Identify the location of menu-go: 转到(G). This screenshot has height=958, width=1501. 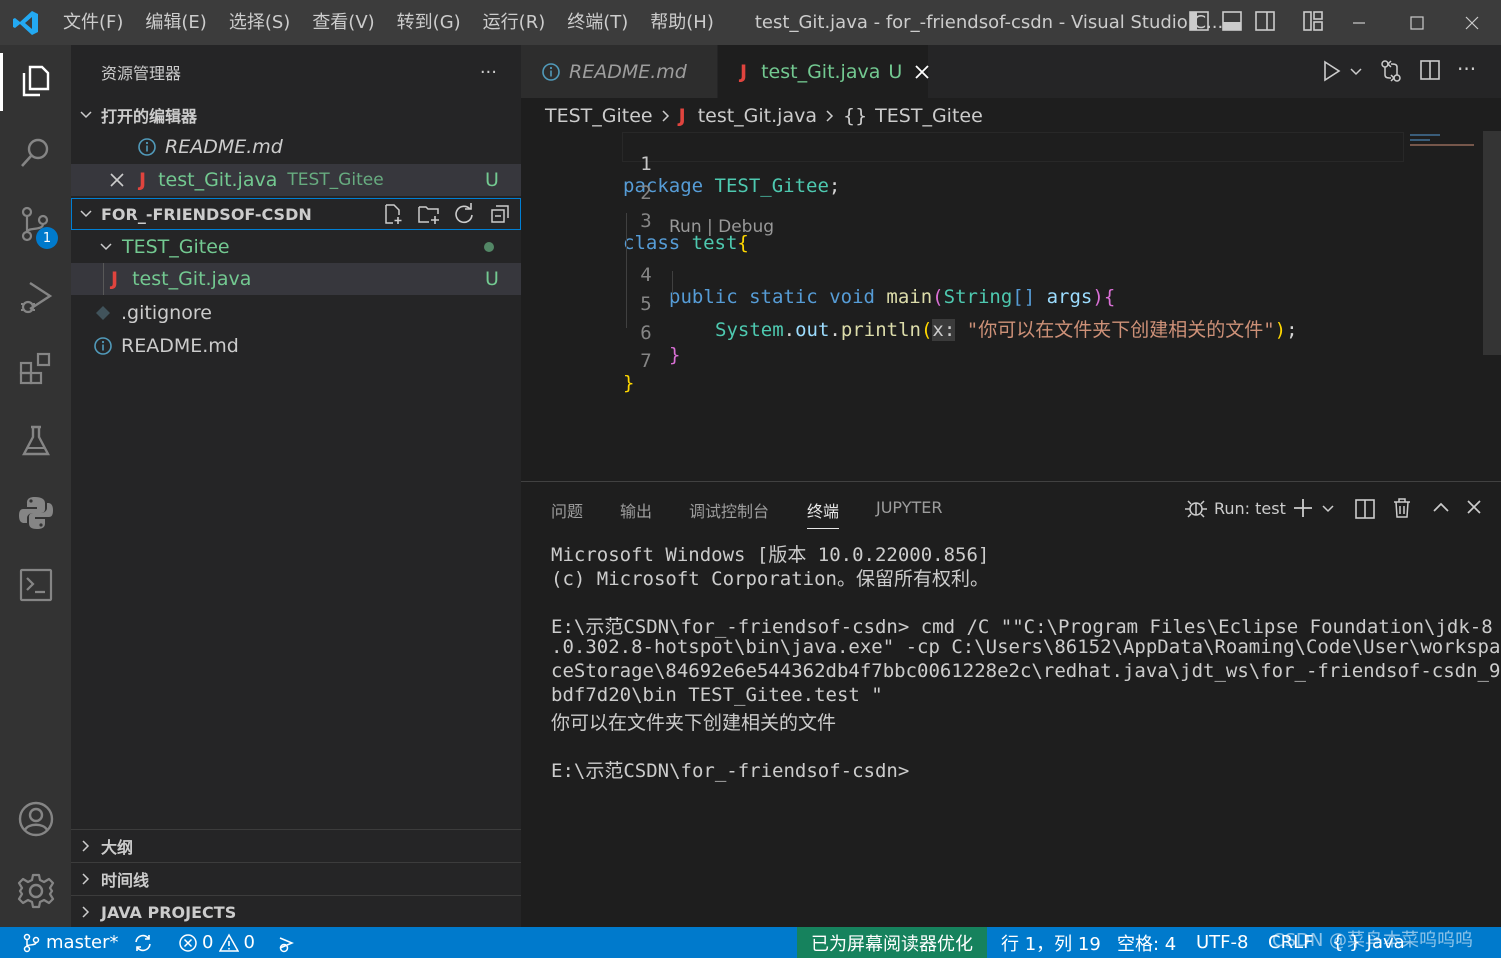
(429, 22).